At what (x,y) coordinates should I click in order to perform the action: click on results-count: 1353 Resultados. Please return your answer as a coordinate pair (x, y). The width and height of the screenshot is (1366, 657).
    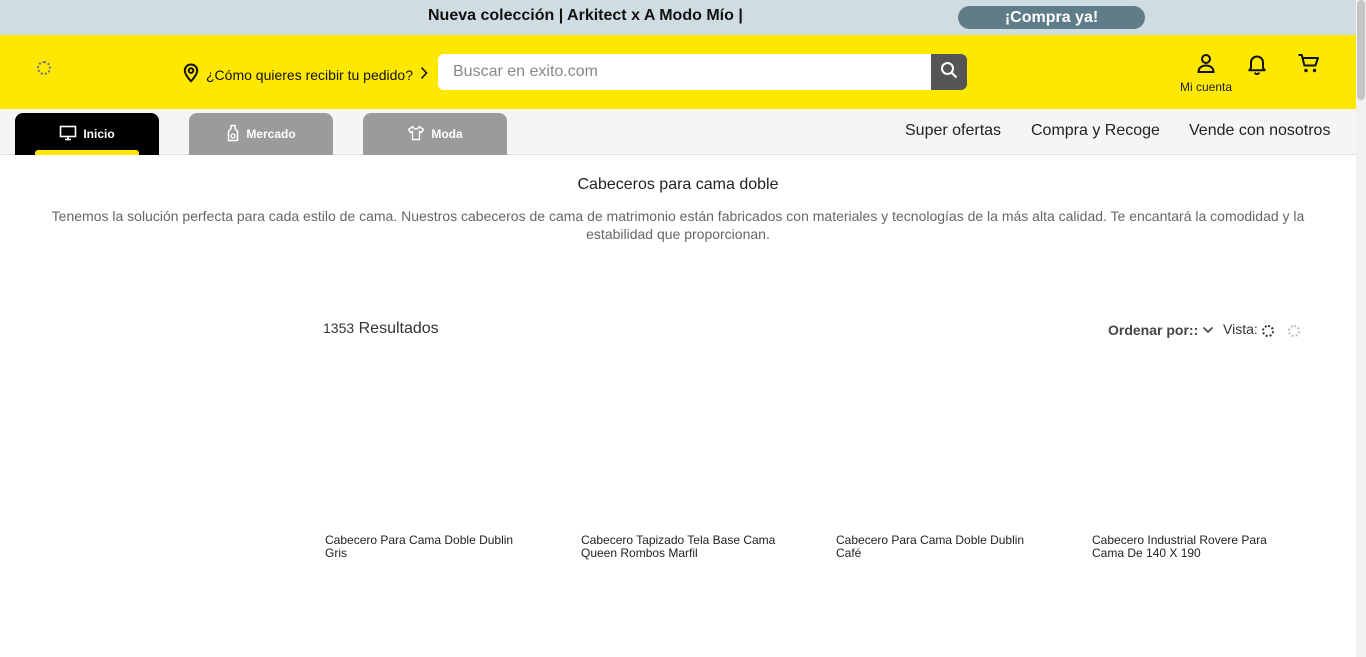
    Looking at the image, I should click on (381, 329).